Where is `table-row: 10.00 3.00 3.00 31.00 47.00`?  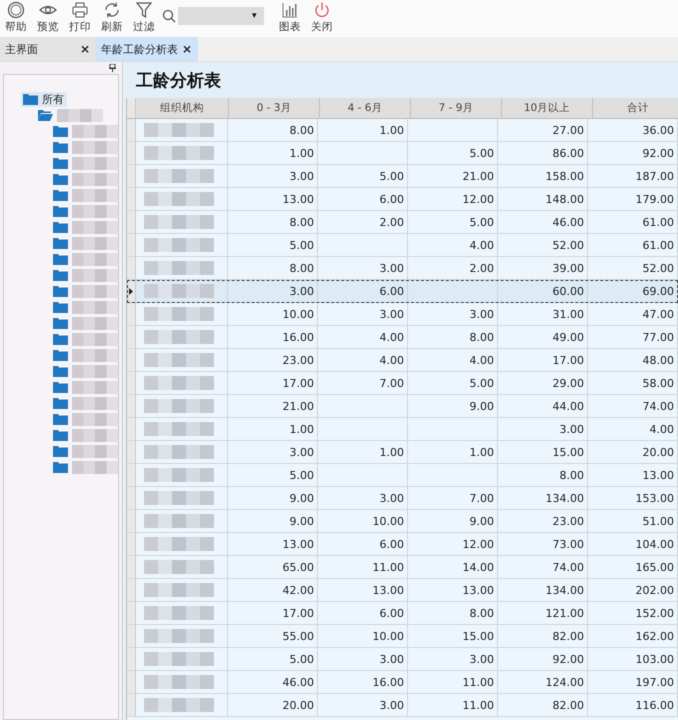 table-row: 10.00 3.00 3.00 31.00 47.00 is located at coordinates (402, 314).